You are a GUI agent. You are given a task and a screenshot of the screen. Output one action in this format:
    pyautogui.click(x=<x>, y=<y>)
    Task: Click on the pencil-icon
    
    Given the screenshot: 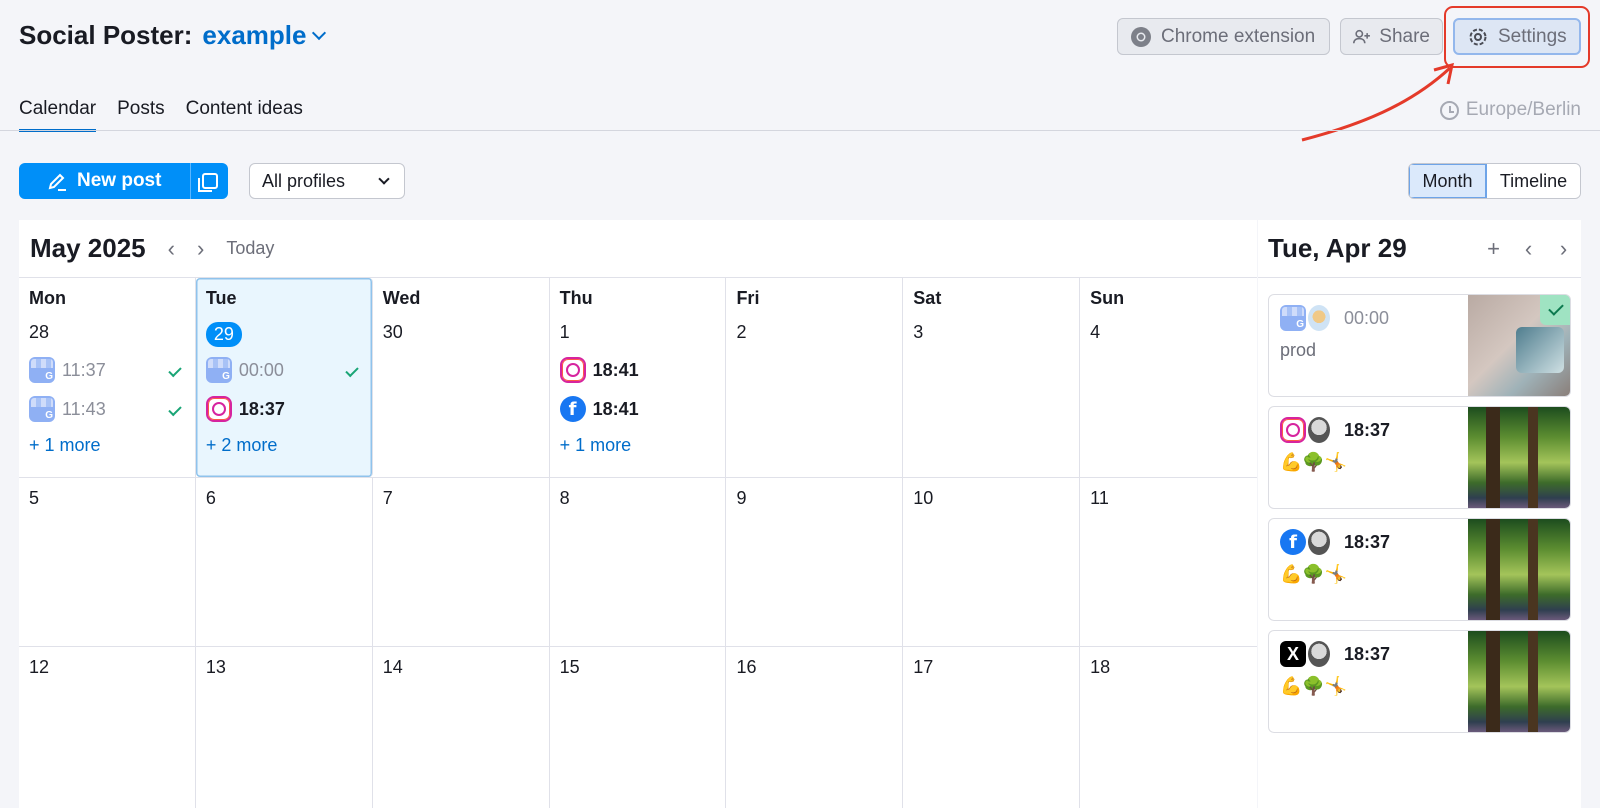 What is the action you would take?
    pyautogui.click(x=57, y=182)
    